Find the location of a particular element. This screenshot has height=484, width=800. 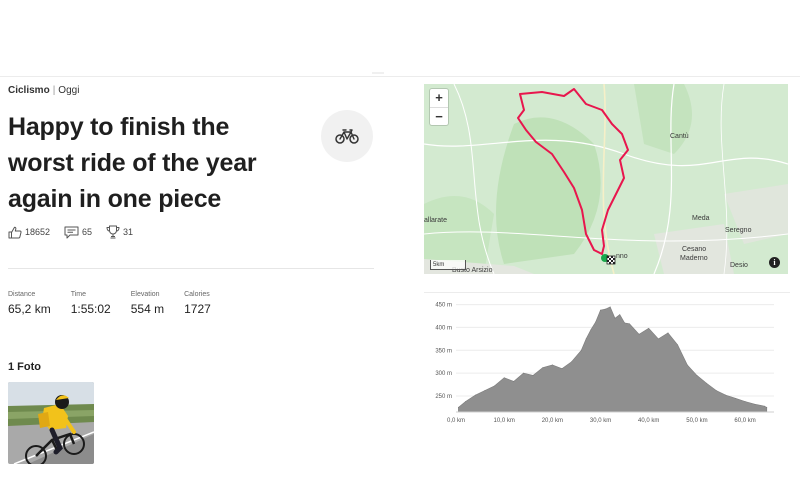

comments-button: 65 is located at coordinates (78, 232).